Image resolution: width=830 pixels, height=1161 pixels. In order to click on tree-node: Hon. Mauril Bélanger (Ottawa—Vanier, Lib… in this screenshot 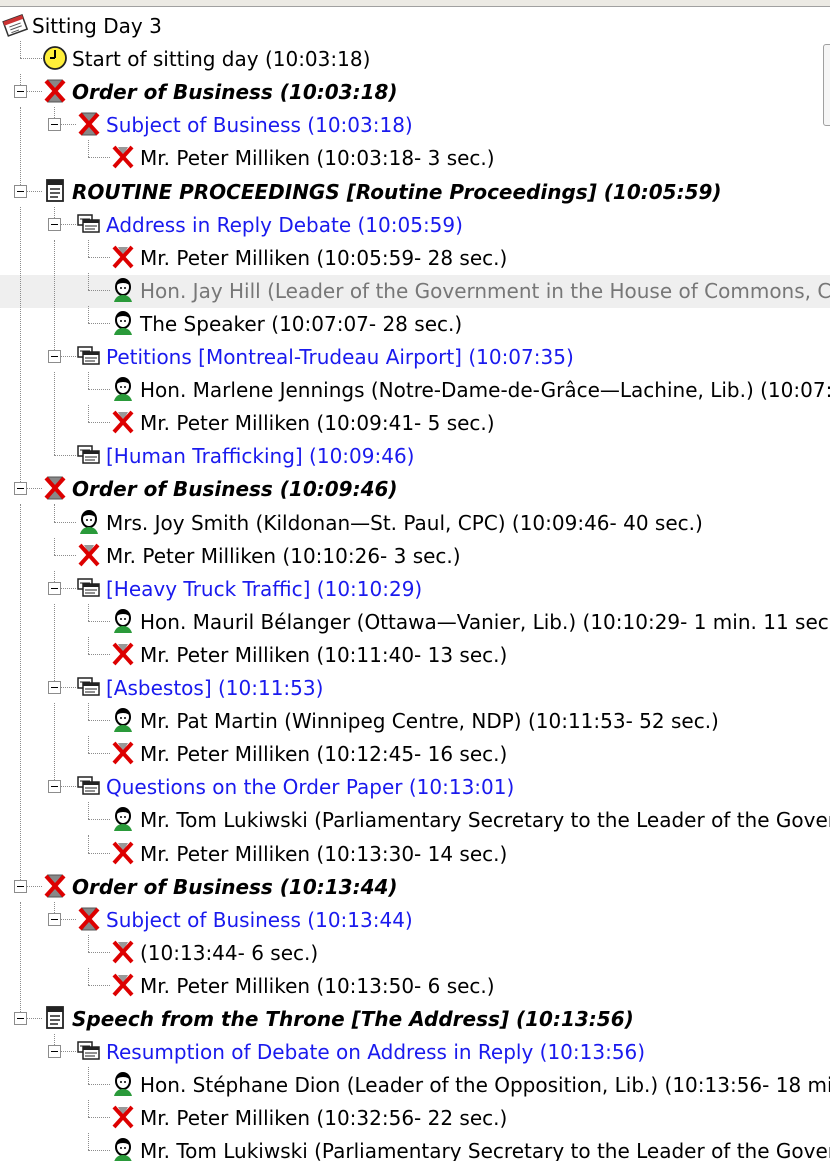, I will do `click(415, 621)`.